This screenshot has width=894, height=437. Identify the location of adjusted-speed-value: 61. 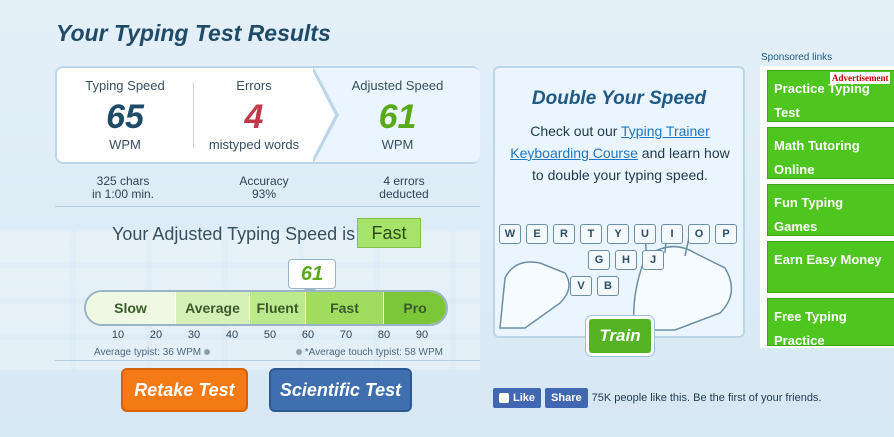
(397, 117).